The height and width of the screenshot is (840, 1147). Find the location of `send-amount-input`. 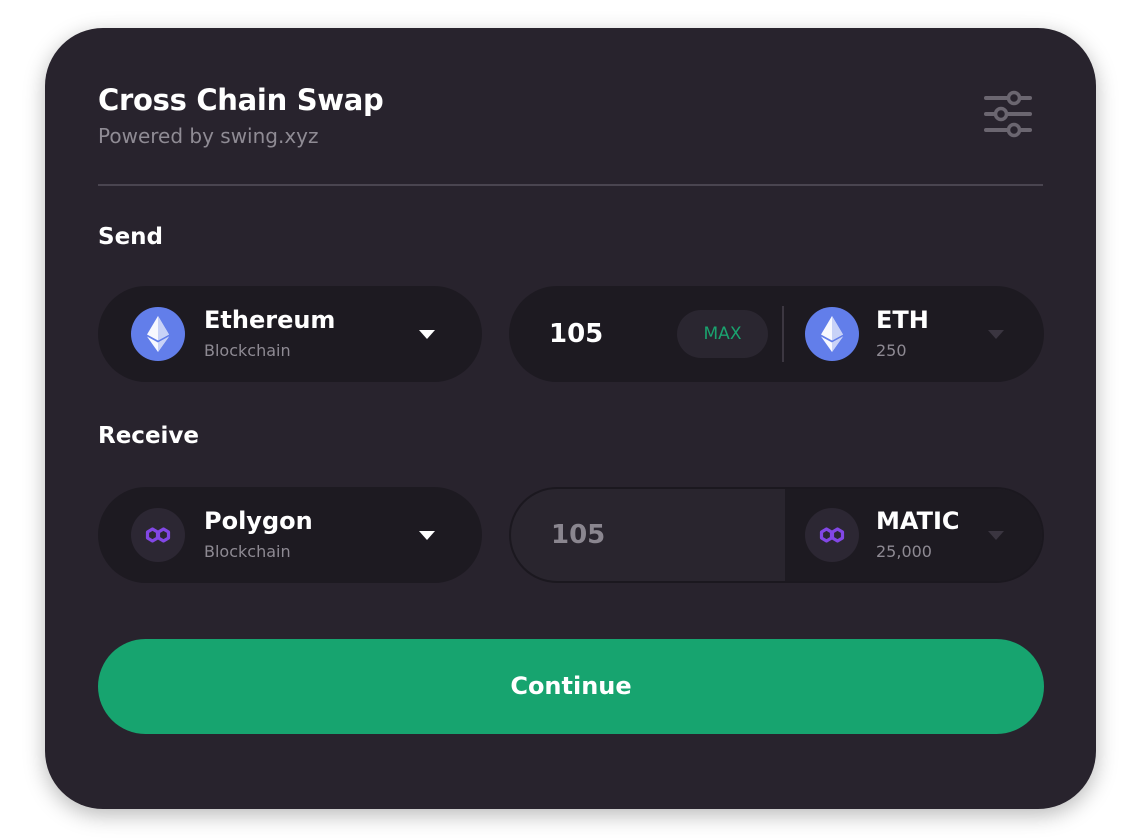

send-amount-input is located at coordinates (609, 334).